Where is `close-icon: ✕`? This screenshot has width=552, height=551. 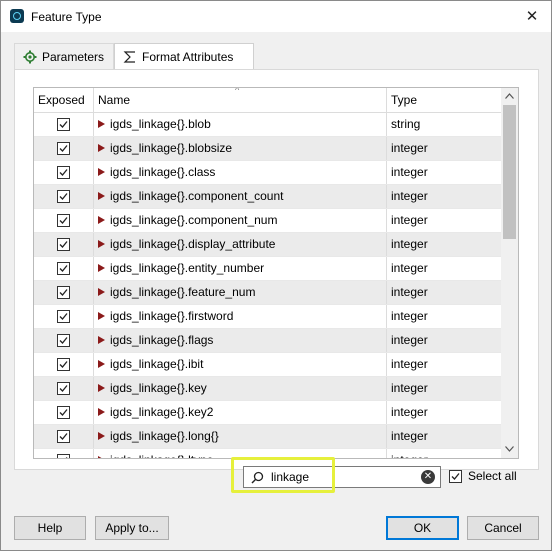 close-icon: ✕ is located at coordinates (532, 16).